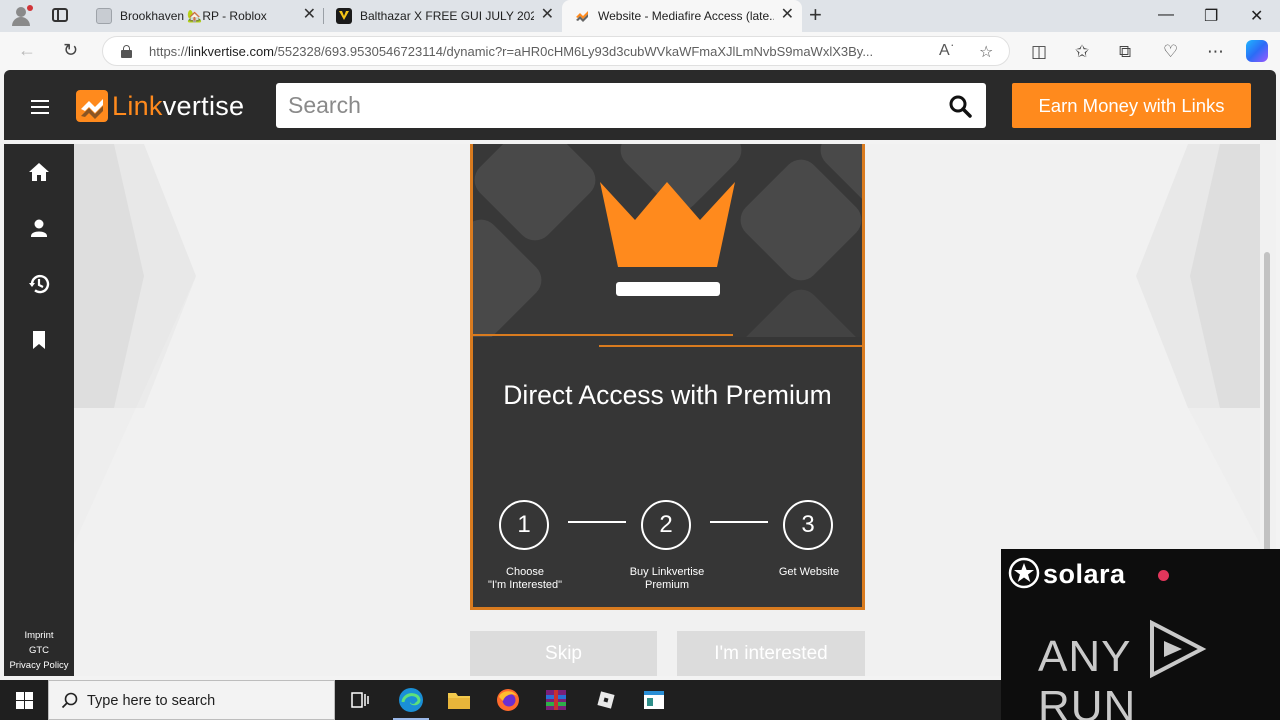 The width and height of the screenshot is (1280, 720). I want to click on card-title: Direct Access with Premium, so click(667, 395).